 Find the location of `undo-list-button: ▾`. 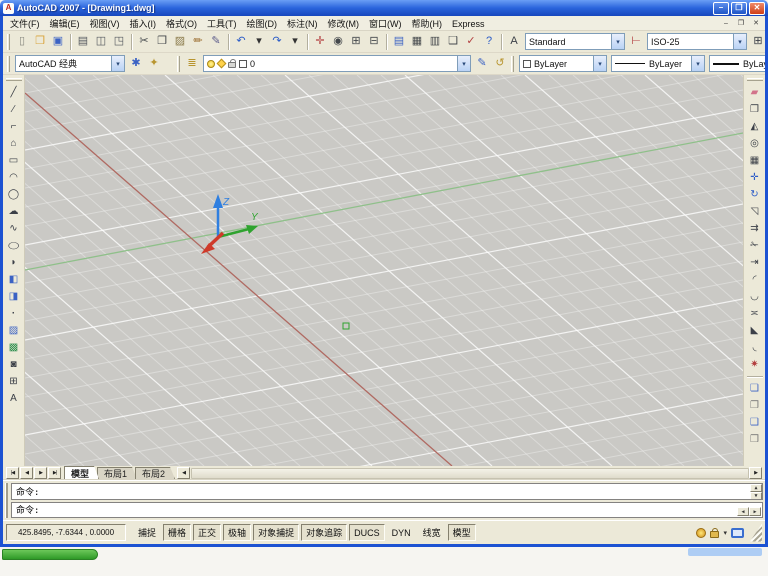

undo-list-button: ▾ is located at coordinates (259, 42).